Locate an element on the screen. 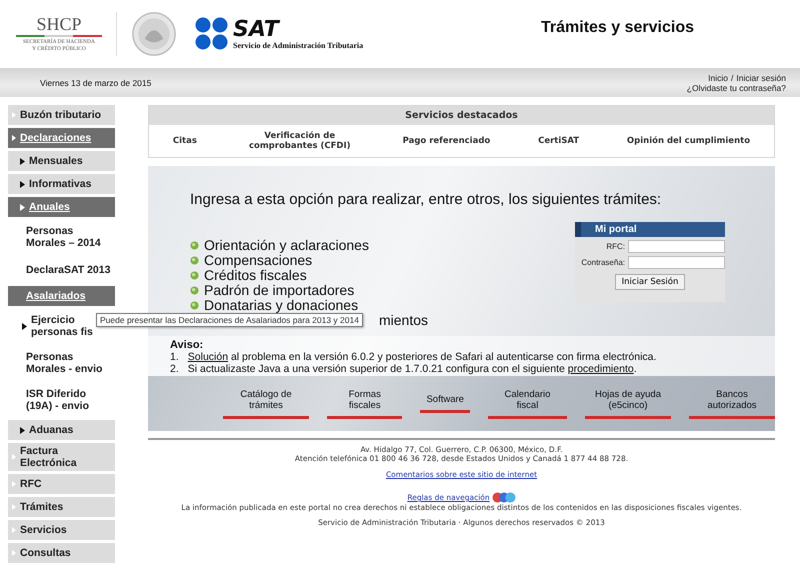  sat-subtitle: Servicio de Administración Tributaria is located at coordinates (298, 45).